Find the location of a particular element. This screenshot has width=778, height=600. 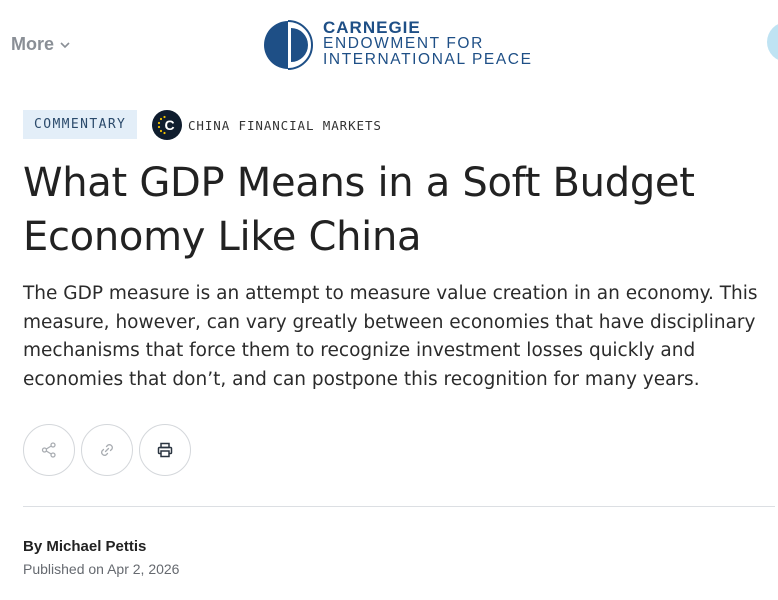

link-icon is located at coordinates (107, 450).